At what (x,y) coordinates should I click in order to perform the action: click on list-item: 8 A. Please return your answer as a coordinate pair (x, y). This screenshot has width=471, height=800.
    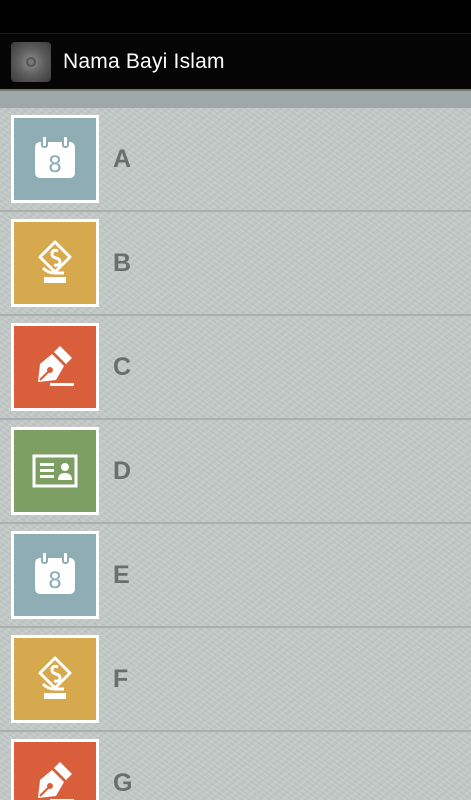
    Looking at the image, I should click on (235, 160).